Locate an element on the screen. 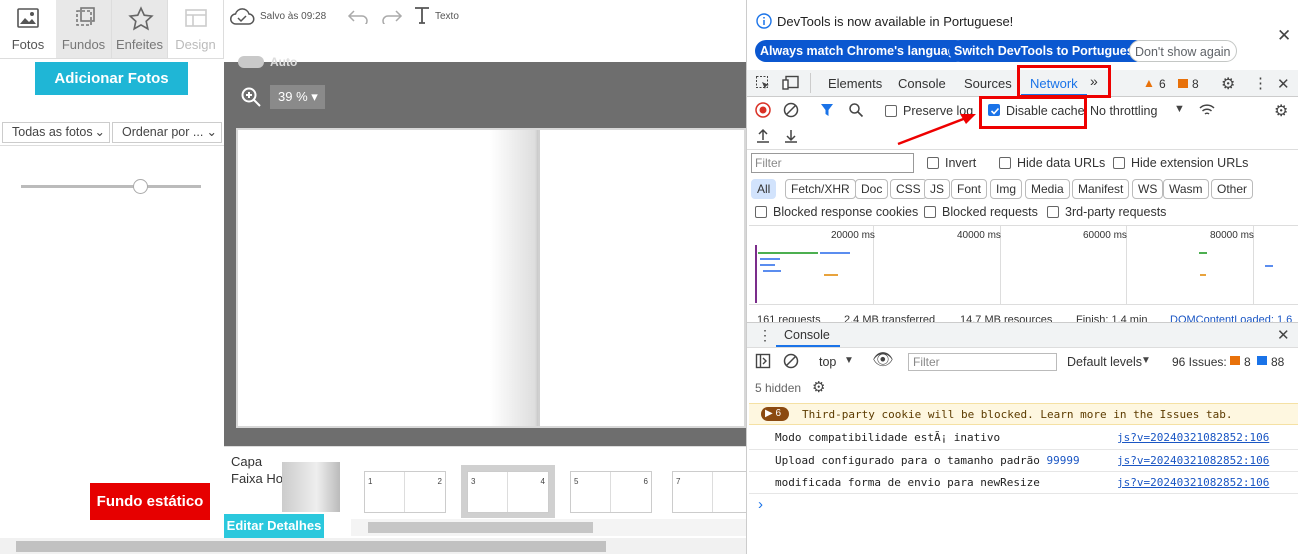  sidebar-toggle-icon is located at coordinates (763, 361).